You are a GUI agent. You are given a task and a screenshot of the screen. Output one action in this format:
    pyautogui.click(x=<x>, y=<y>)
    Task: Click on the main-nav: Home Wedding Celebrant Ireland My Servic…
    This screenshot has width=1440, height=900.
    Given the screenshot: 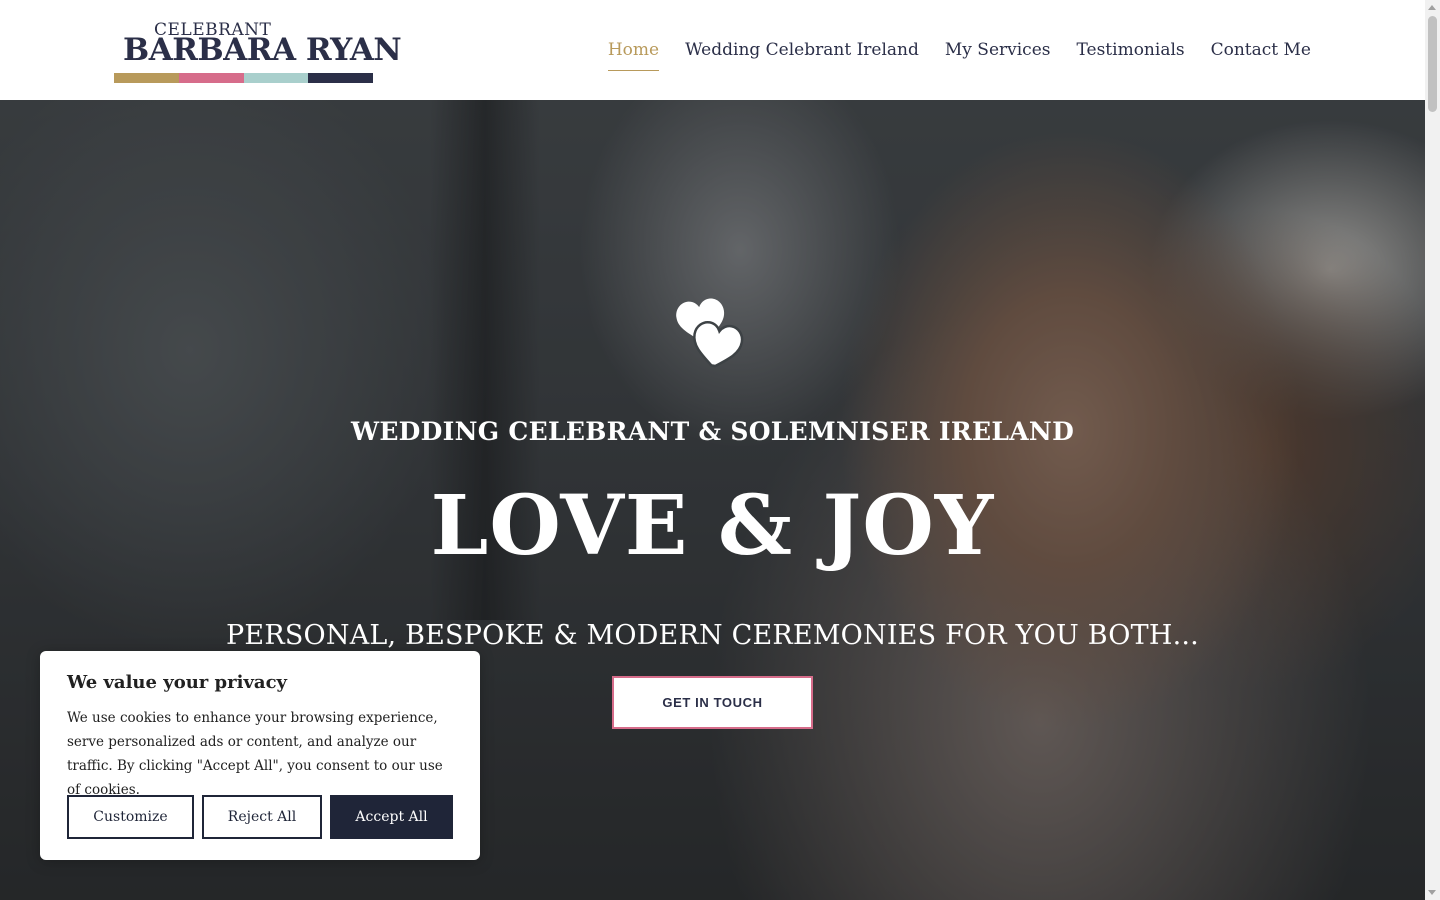 What is the action you would take?
    pyautogui.click(x=959, y=53)
    